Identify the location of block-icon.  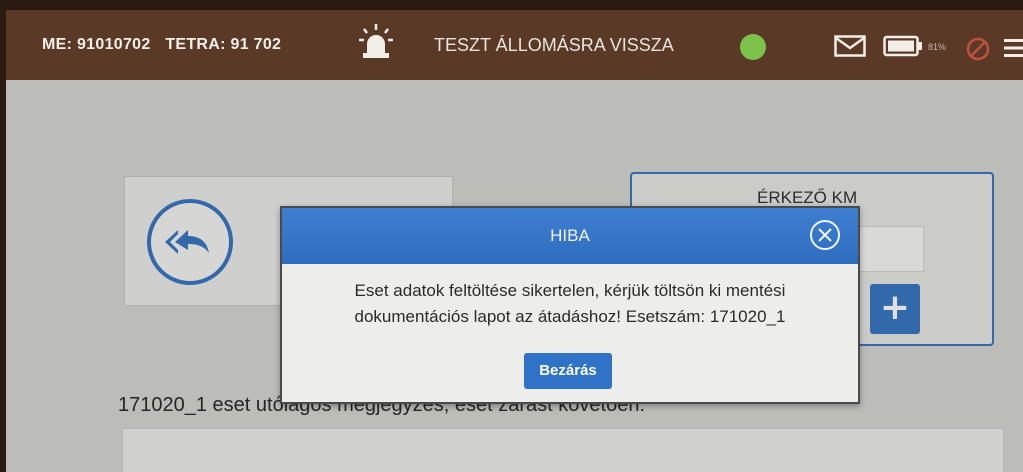
(978, 49).